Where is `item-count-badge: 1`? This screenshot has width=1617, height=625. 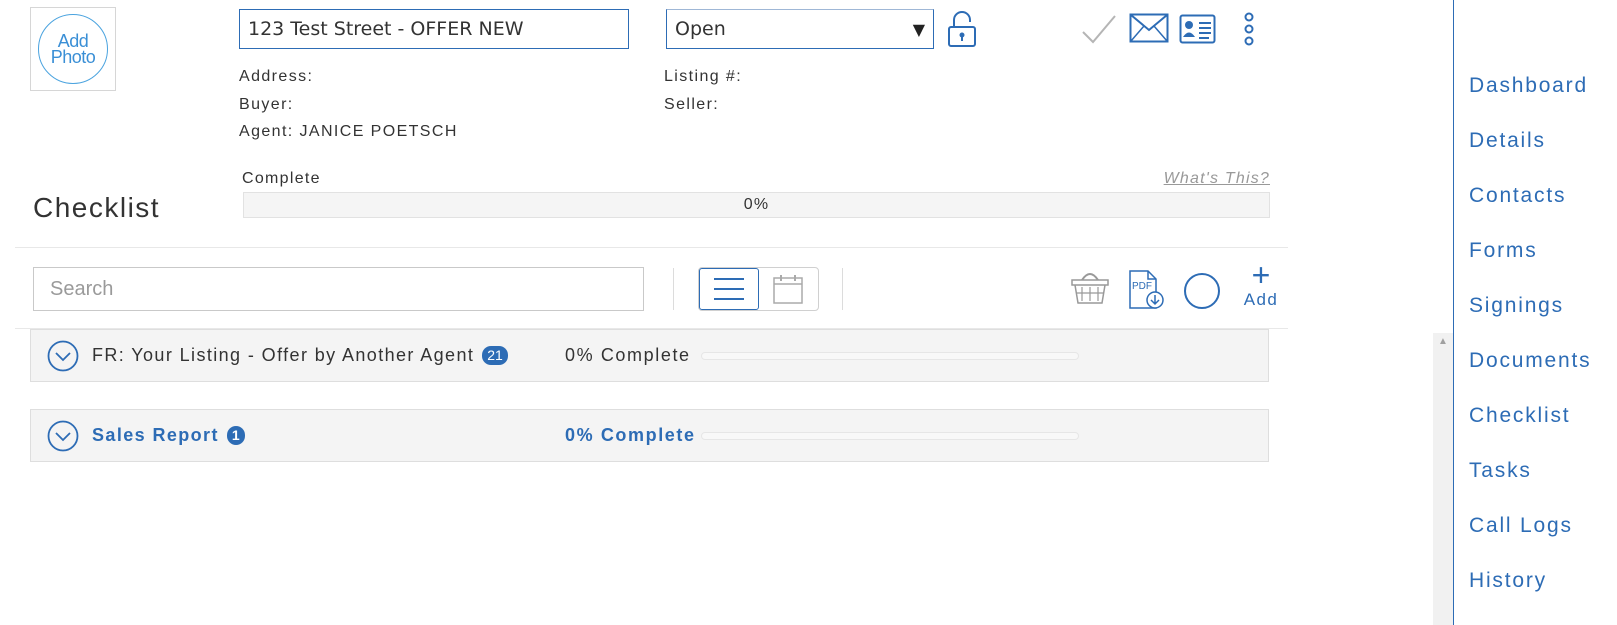
item-count-badge: 1 is located at coordinates (235, 435).